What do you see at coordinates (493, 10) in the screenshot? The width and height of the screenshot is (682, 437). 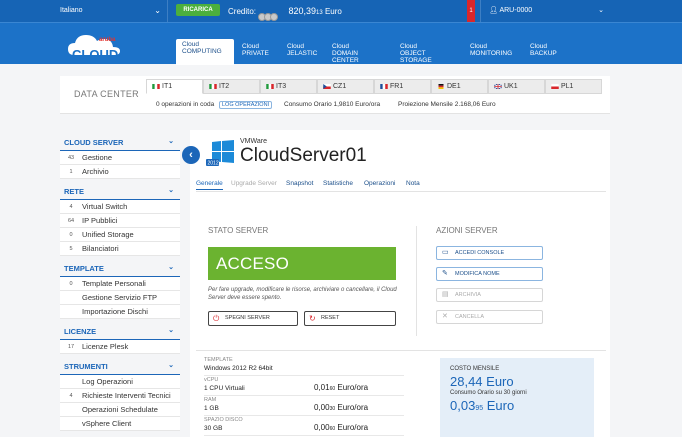 I see `user-icon: 👤︎` at bounding box center [493, 10].